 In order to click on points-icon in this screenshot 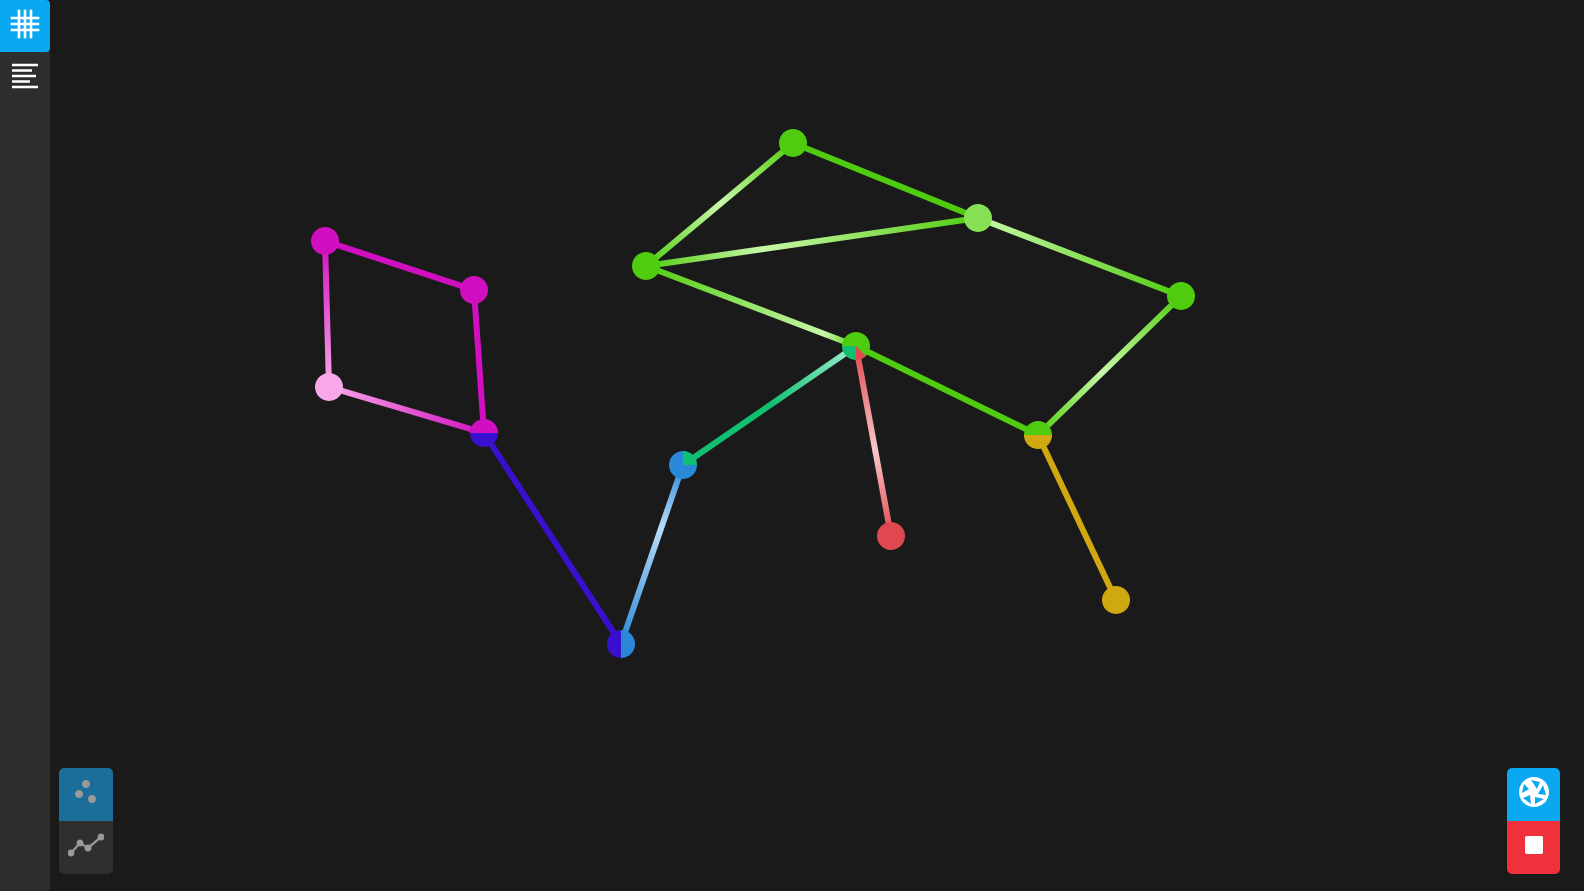, I will do `click(86, 794)`.